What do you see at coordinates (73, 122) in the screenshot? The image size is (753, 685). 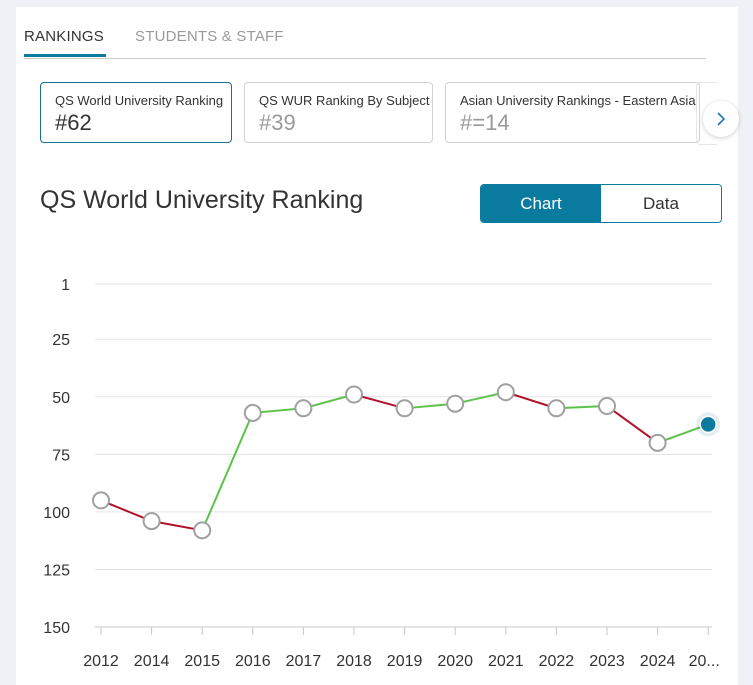 I see `ranking-card-value: #62` at bounding box center [73, 122].